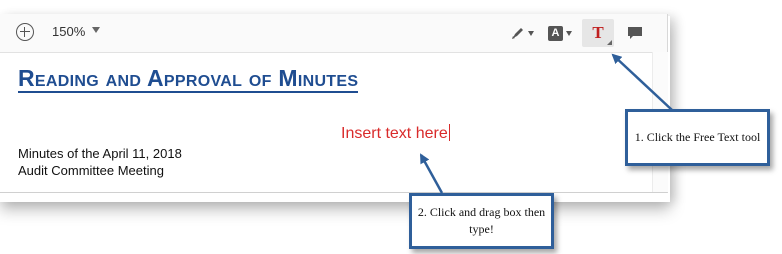 The width and height of the screenshot is (782, 254). Describe the element at coordinates (481, 221) in the screenshot. I see `callout-step-2: 2. Click and drag box then type!` at that location.